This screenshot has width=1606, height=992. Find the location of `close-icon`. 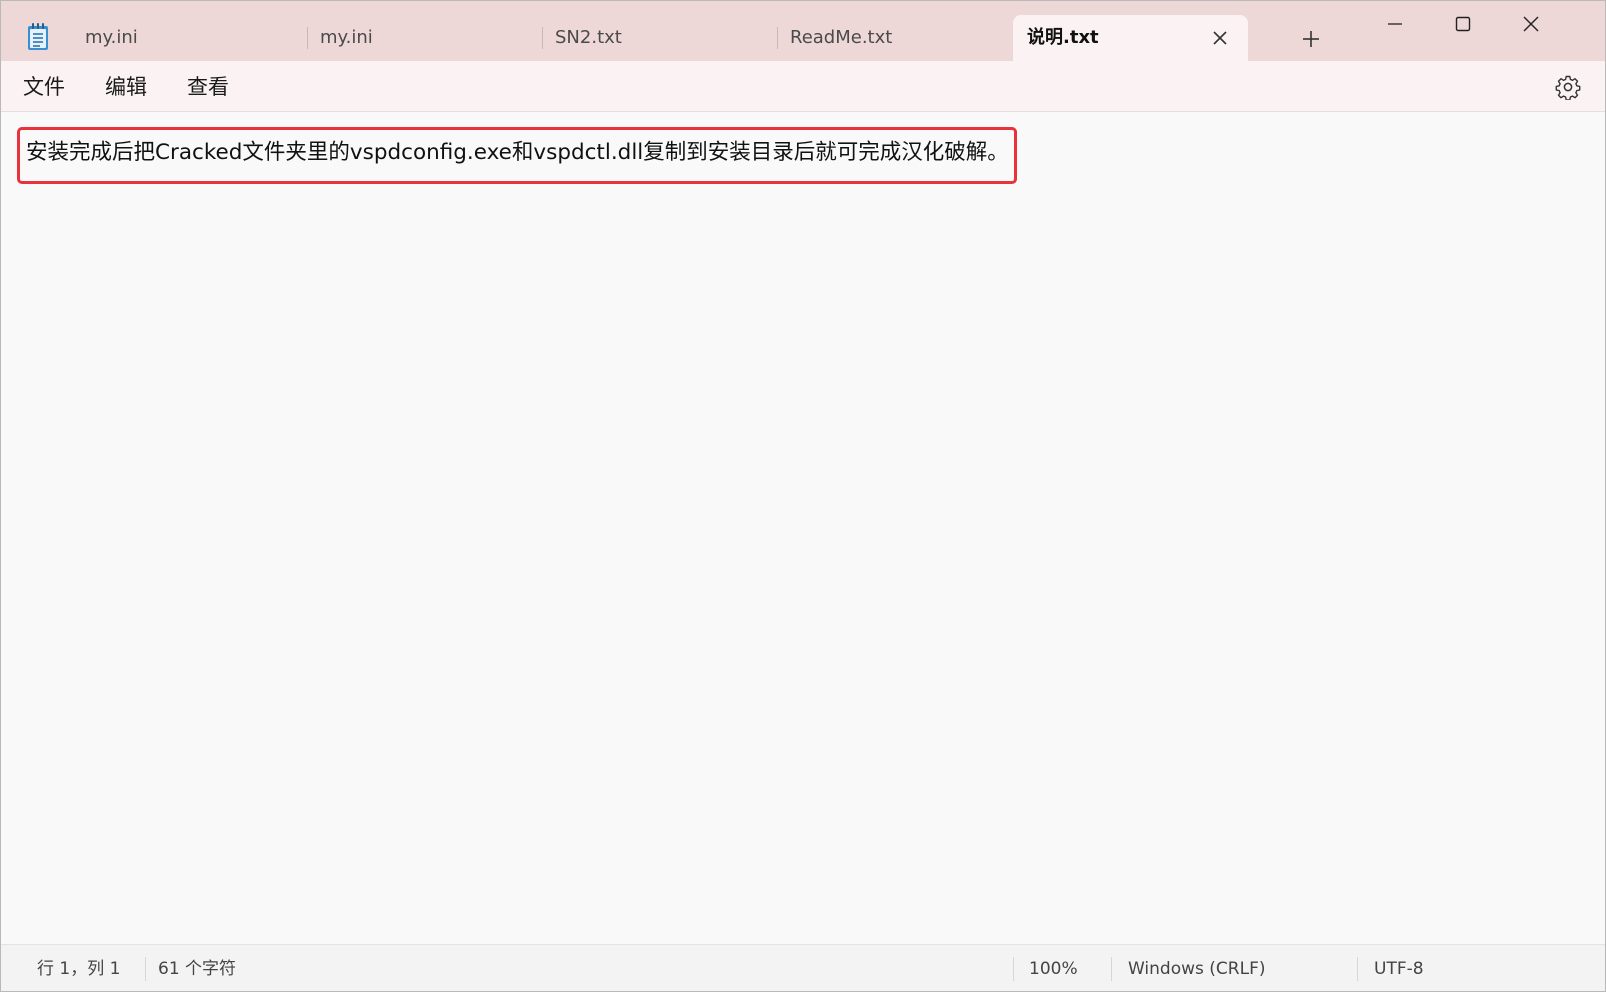

close-icon is located at coordinates (1531, 24).